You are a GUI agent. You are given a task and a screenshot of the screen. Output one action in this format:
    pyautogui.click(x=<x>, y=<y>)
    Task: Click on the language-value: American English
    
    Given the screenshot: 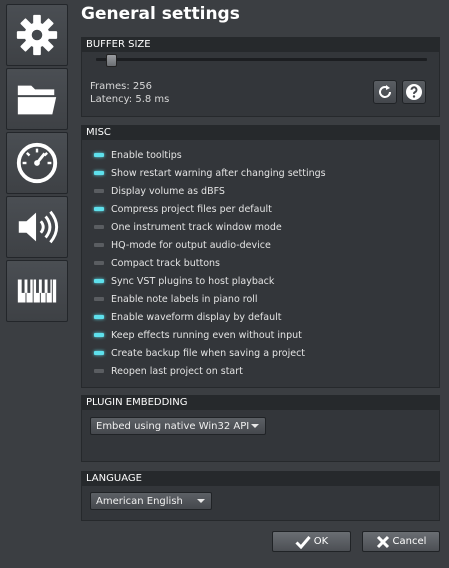 What is the action you would take?
    pyautogui.click(x=139, y=501)
    